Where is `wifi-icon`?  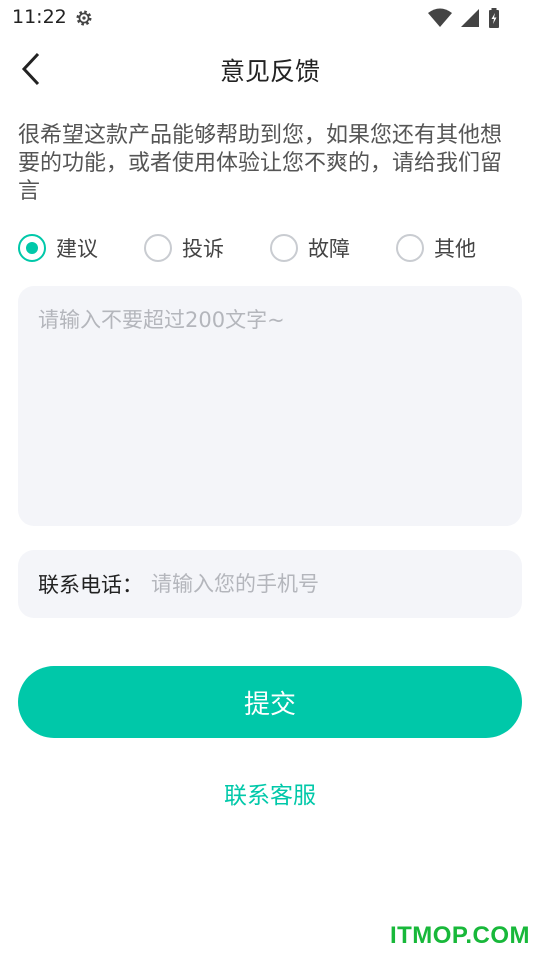 wifi-icon is located at coordinates (440, 17).